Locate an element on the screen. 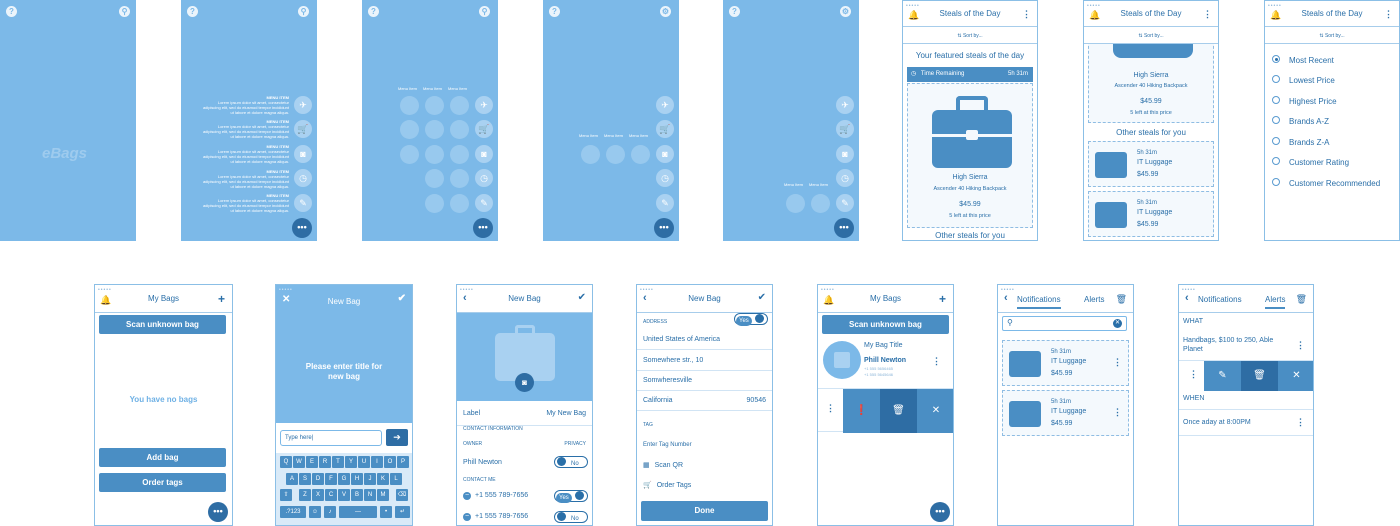  notification-card: 5h 31m IT Luggage $45.99 ⋮ is located at coordinates (1065, 413).